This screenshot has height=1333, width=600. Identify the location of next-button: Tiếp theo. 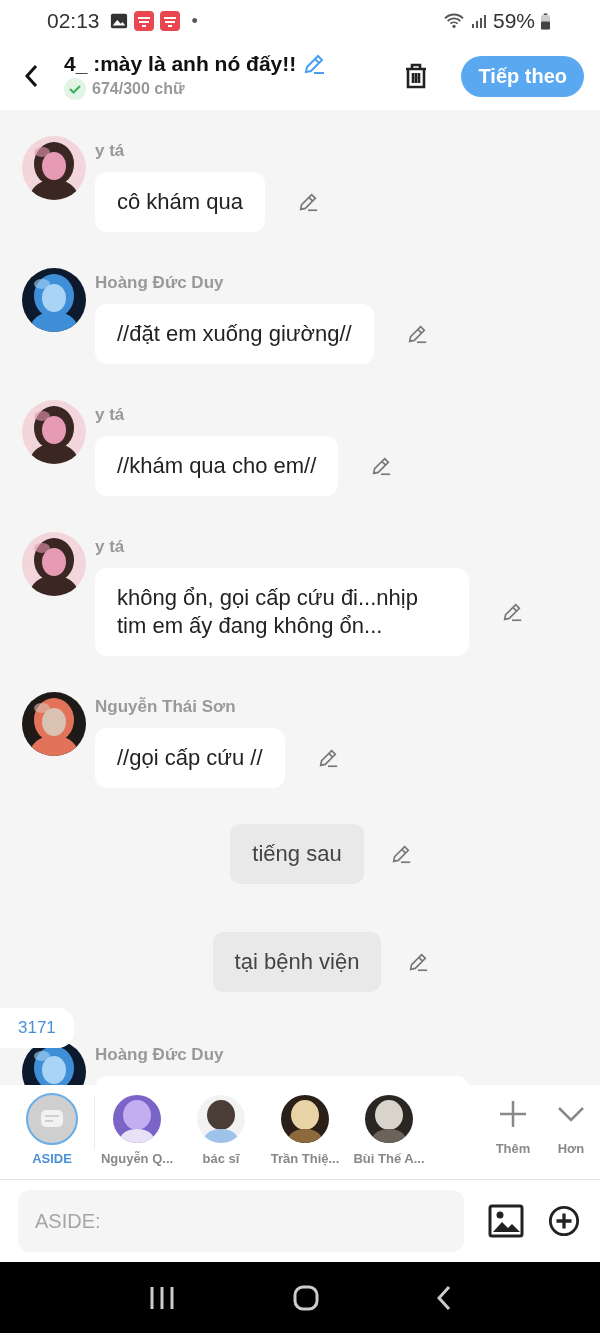
(522, 76).